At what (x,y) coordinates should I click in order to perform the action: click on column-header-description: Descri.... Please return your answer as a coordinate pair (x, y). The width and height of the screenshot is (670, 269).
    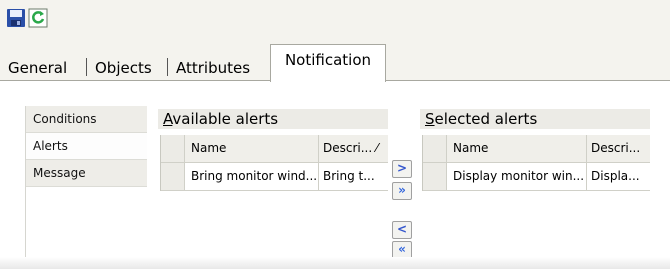
    Looking at the image, I should click on (618, 148).